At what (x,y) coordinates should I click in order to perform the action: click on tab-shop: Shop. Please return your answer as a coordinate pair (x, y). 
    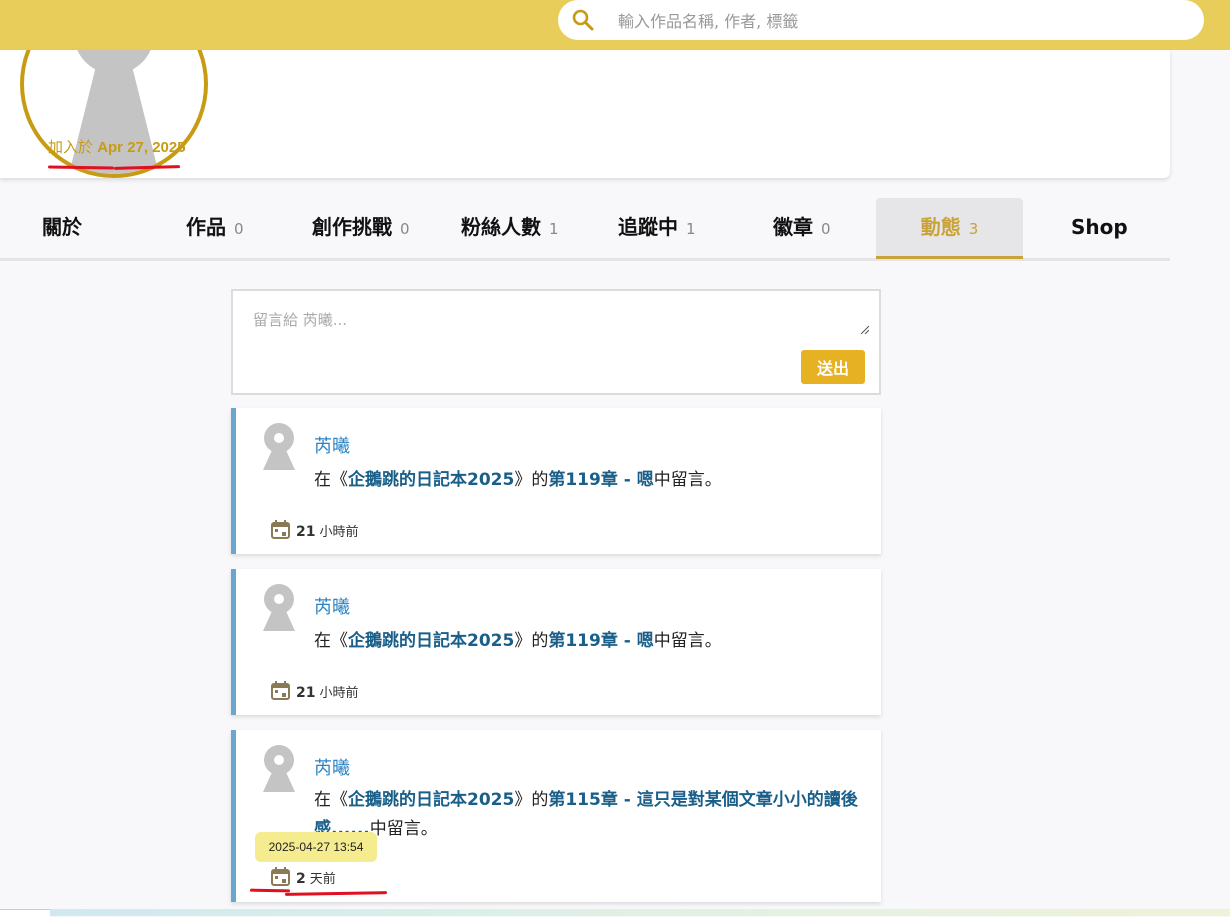
    Looking at the image, I should click on (1099, 227).